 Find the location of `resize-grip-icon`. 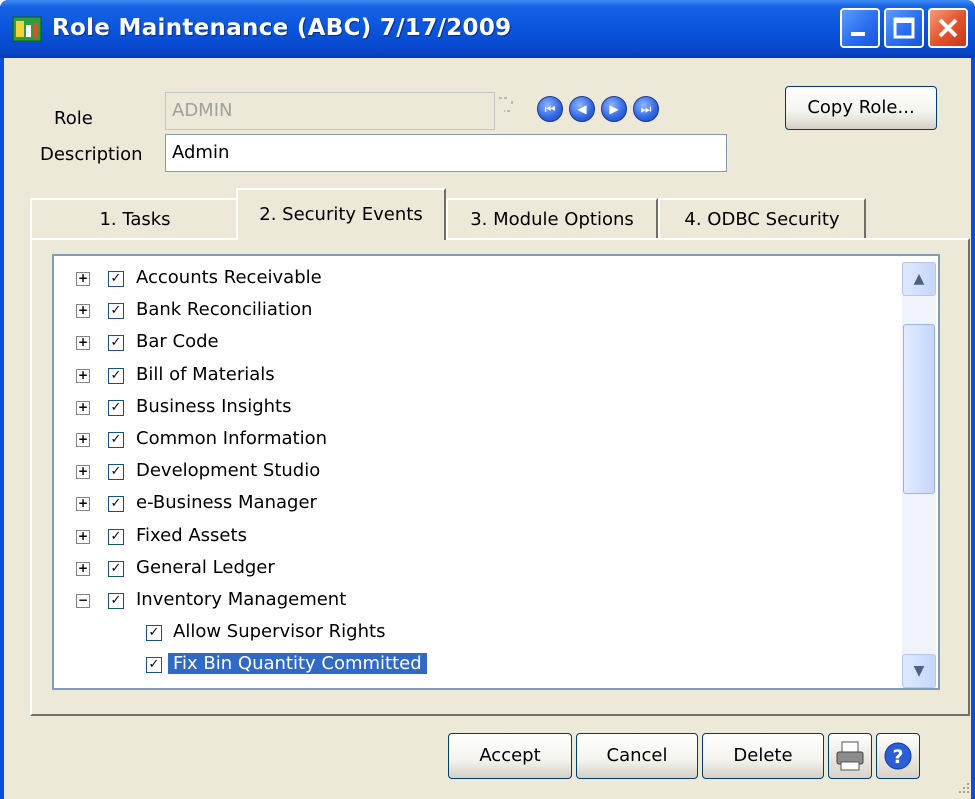

resize-grip-icon is located at coordinates (963, 787).